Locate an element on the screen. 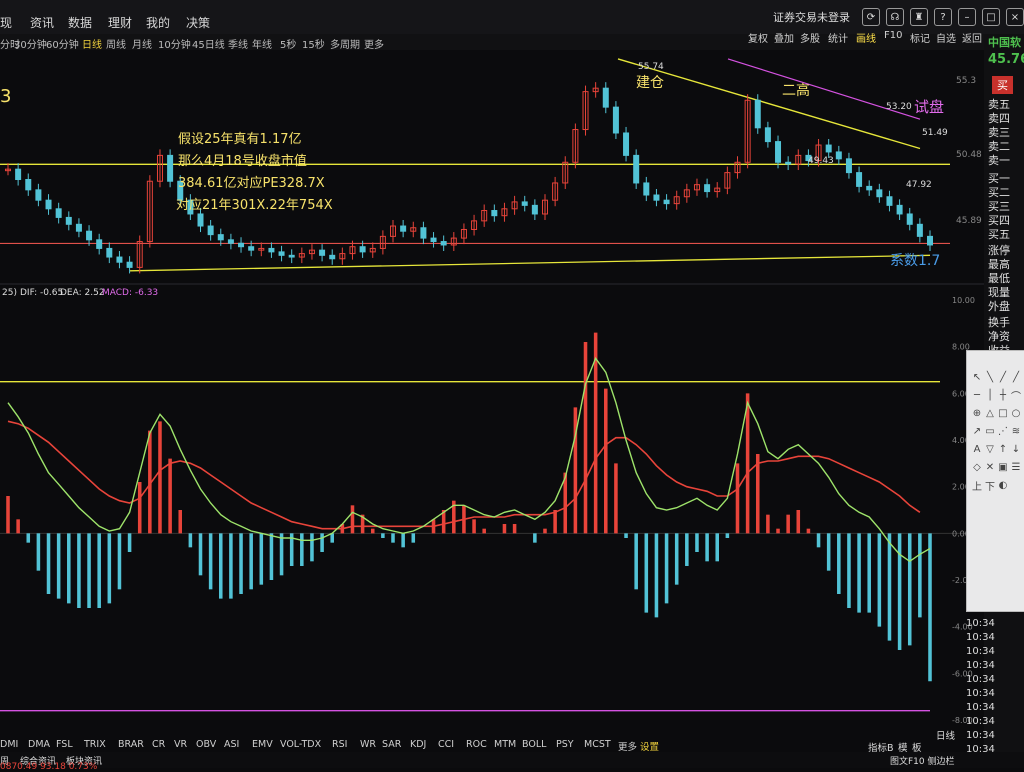  menu-item: 现 is located at coordinates (6, 22).